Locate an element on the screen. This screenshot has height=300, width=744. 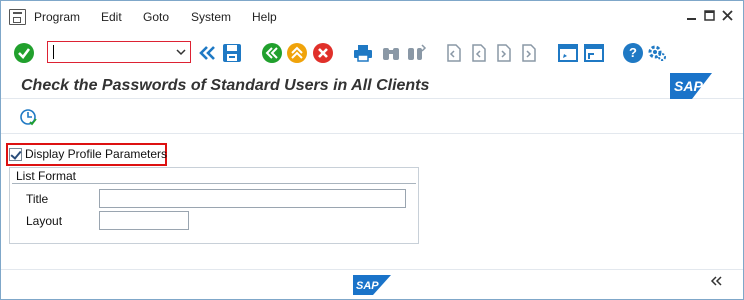
application-toolbar is located at coordinates (372, 117).